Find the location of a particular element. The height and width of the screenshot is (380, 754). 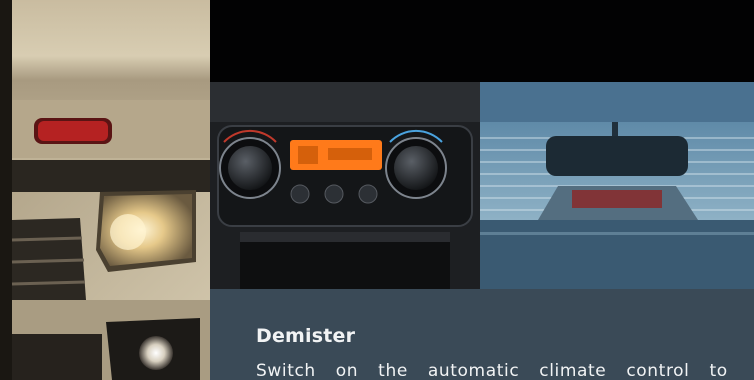

feature-title: Demister is located at coordinates (306, 336).